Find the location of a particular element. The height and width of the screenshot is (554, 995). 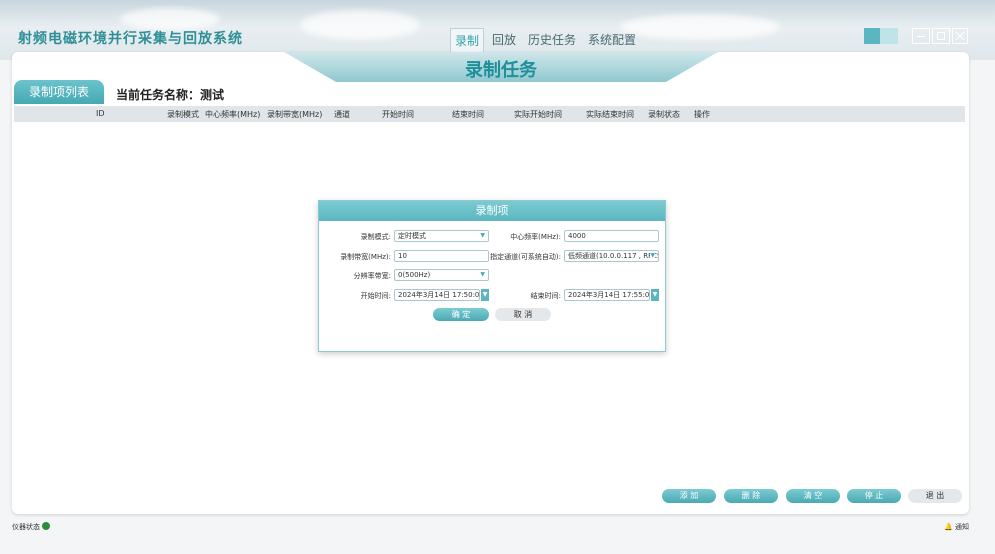

channel-label: 指定通道(可系统自动): is located at coordinates (525, 257).